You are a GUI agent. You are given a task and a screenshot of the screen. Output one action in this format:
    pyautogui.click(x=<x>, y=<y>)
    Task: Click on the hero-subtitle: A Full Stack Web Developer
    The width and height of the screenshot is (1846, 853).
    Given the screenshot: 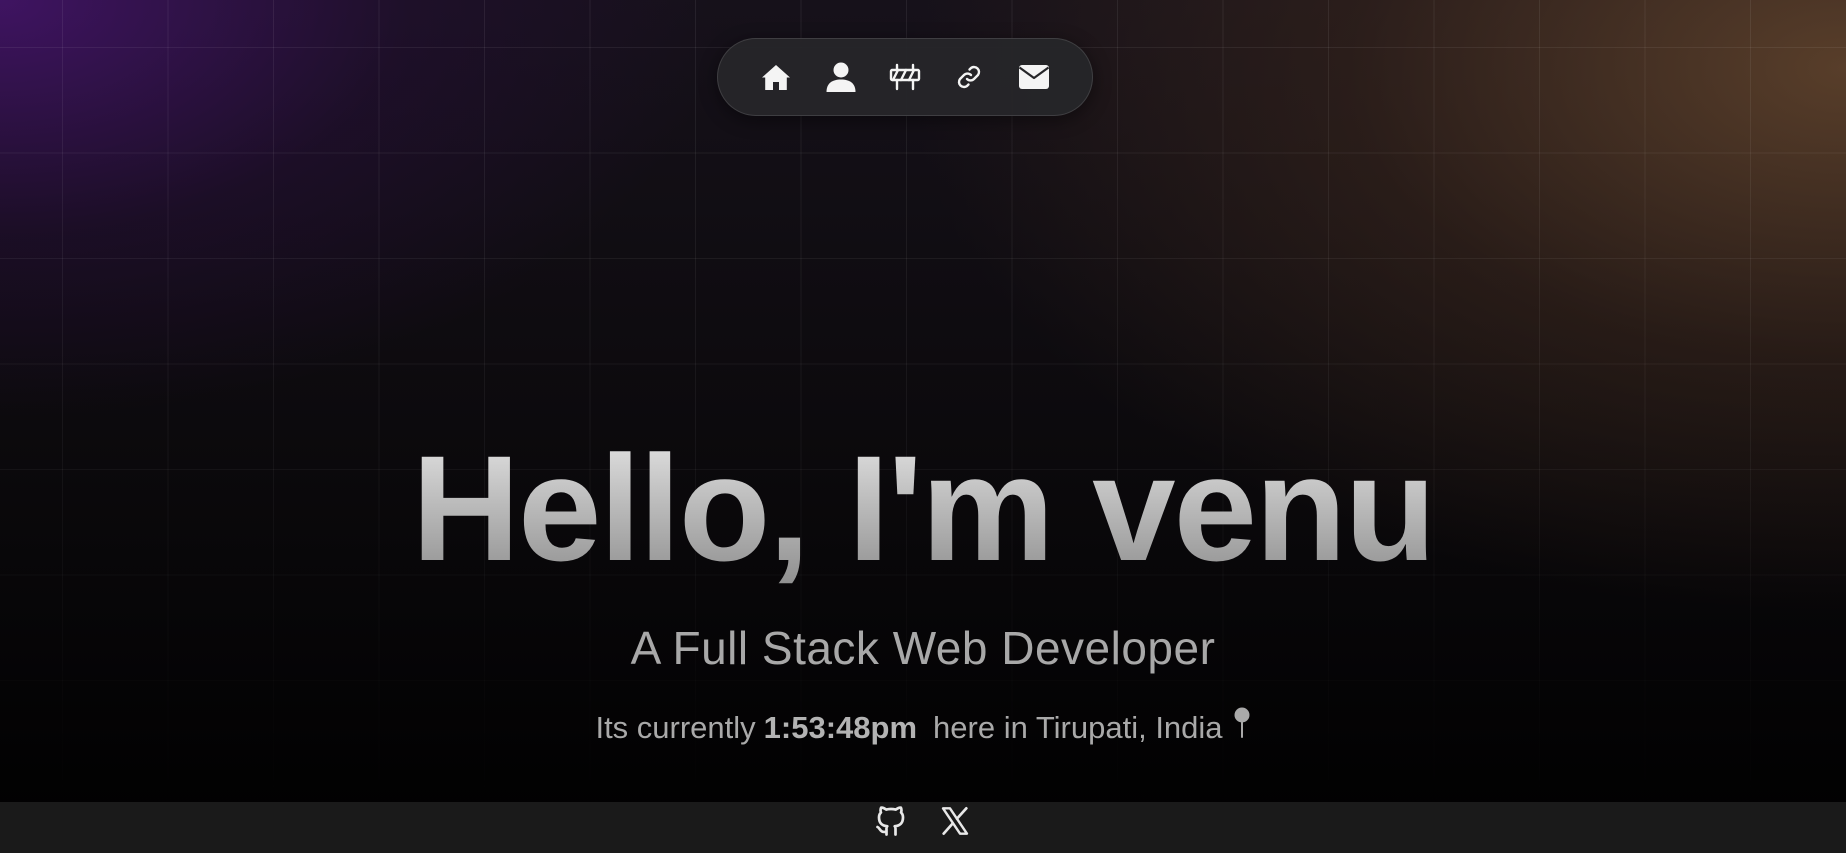 What is the action you would take?
    pyautogui.click(x=923, y=648)
    